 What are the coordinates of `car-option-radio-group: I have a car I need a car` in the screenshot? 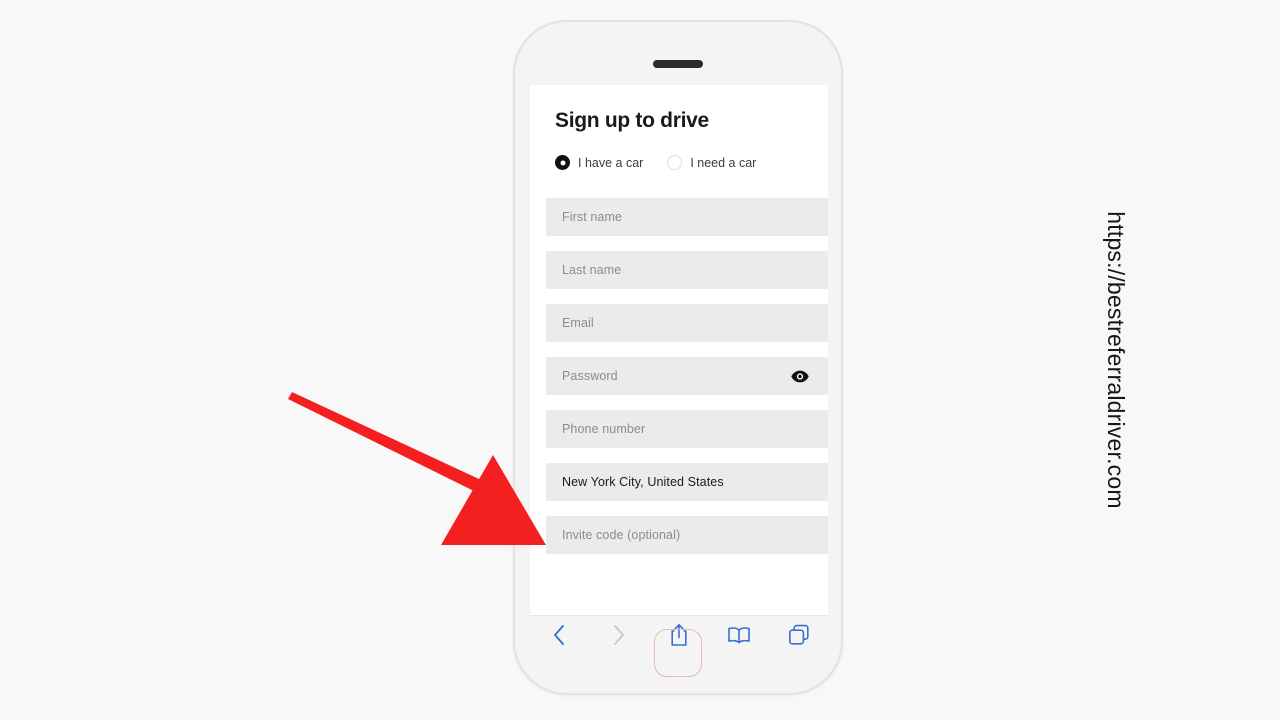 It's located at (691, 162).